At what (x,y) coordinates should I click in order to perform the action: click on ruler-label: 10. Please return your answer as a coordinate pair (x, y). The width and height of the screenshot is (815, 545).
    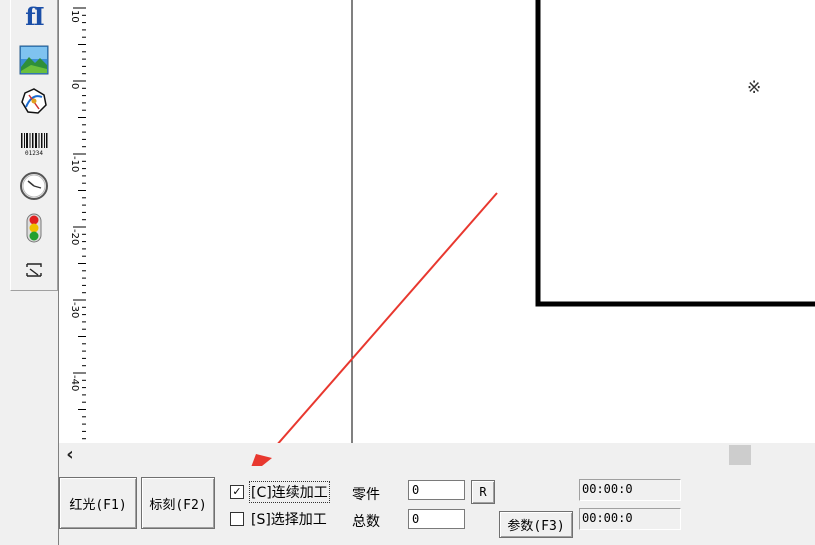
    Looking at the image, I should click on (74, 16).